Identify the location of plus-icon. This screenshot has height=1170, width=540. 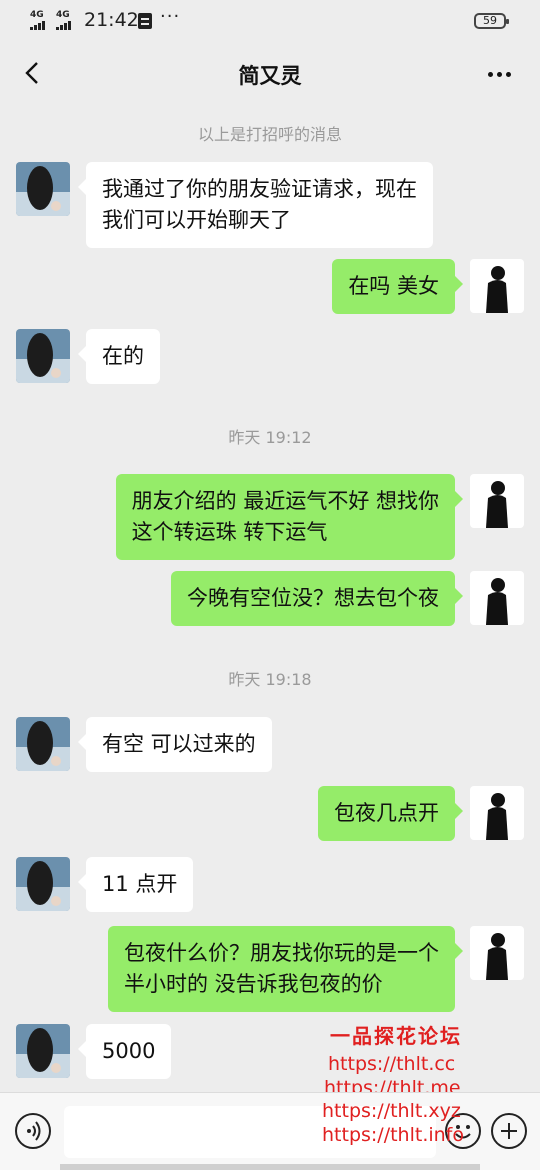
(509, 1131).